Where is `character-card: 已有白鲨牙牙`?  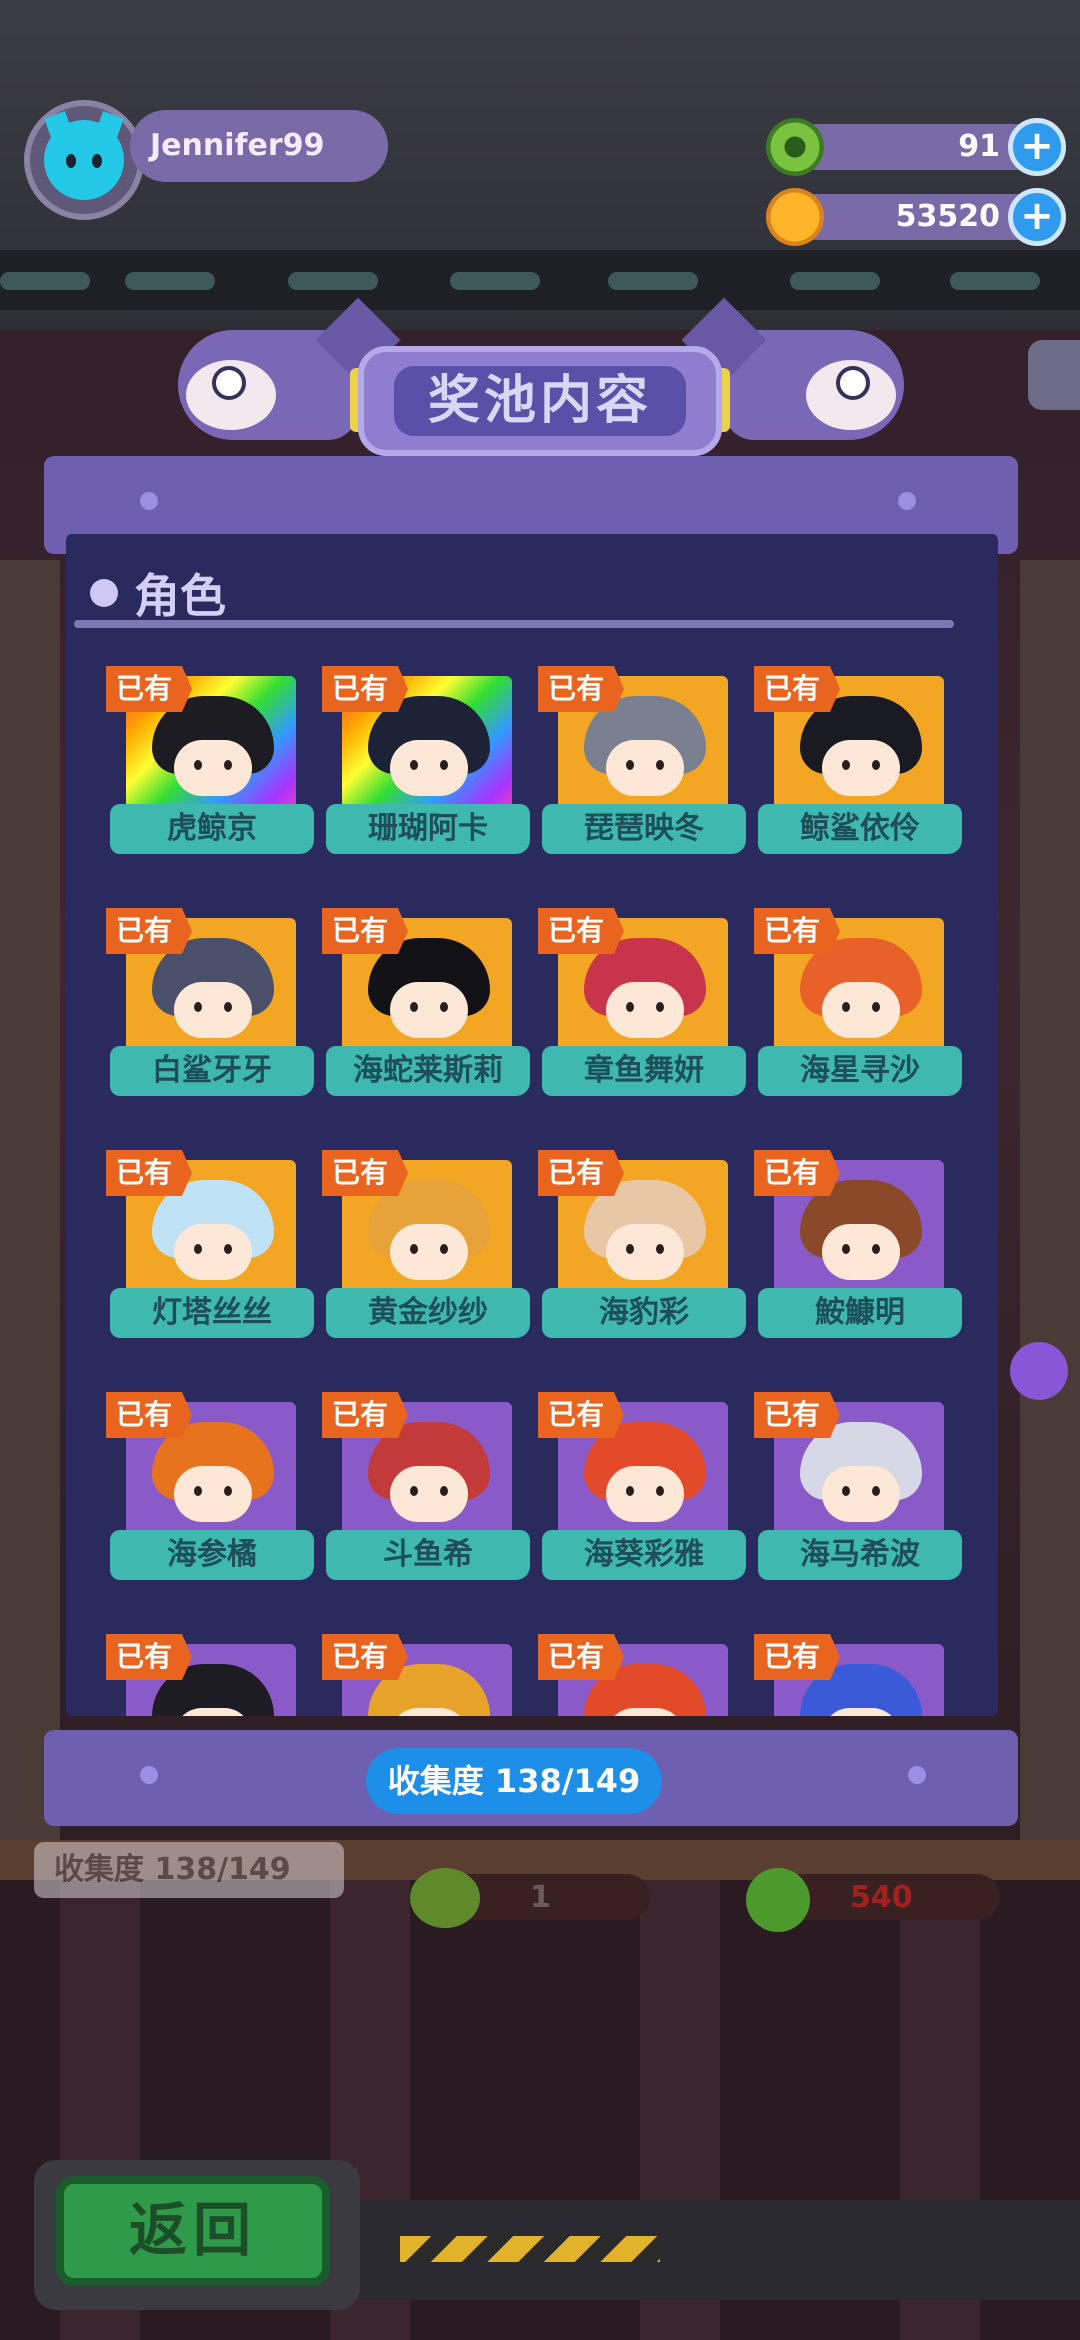
character-card: 已有白鲨牙牙 is located at coordinates (210, 1008).